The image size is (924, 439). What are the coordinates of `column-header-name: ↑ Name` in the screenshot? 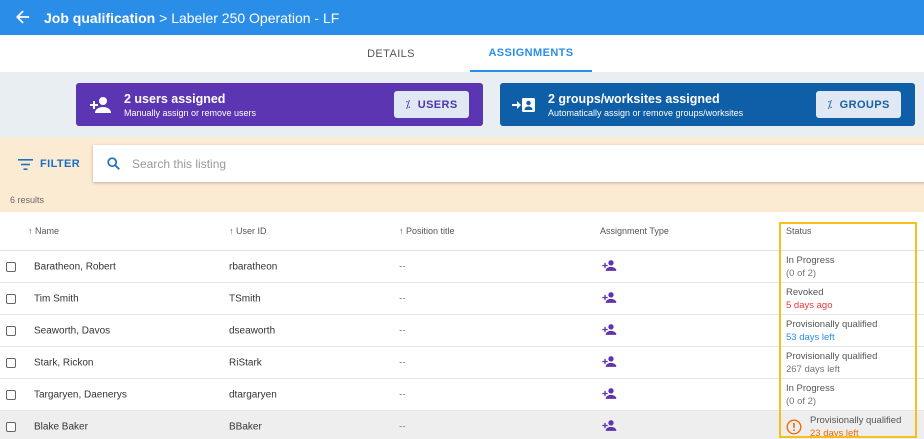 It's located at (43, 231).